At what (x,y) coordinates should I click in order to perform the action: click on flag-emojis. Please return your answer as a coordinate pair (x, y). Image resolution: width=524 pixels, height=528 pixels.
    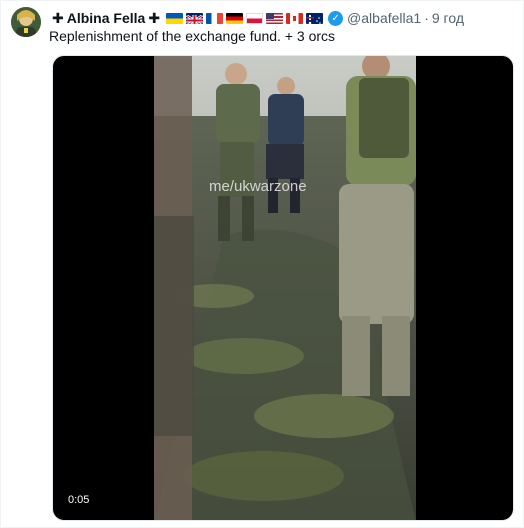
    Looking at the image, I should click on (245, 18).